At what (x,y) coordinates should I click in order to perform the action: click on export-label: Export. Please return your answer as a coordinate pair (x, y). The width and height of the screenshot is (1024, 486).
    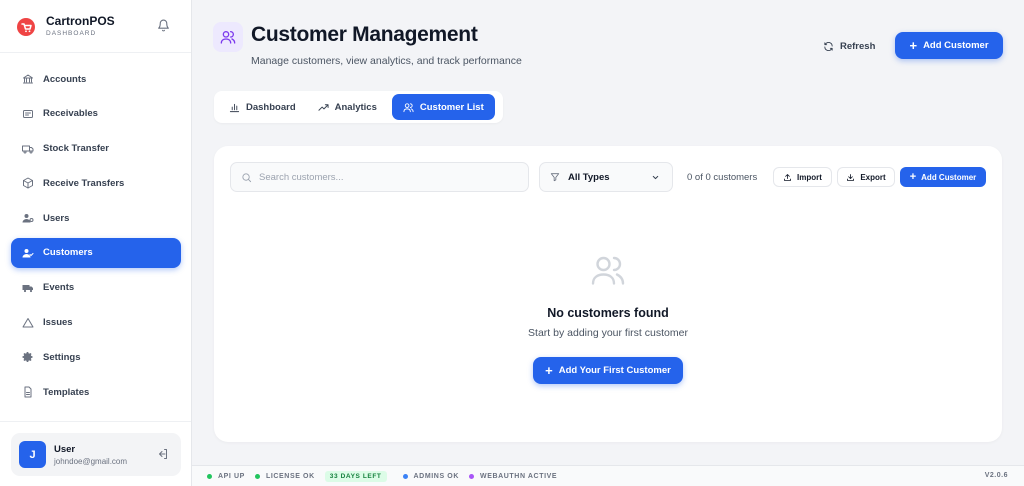
    Looking at the image, I should click on (873, 177).